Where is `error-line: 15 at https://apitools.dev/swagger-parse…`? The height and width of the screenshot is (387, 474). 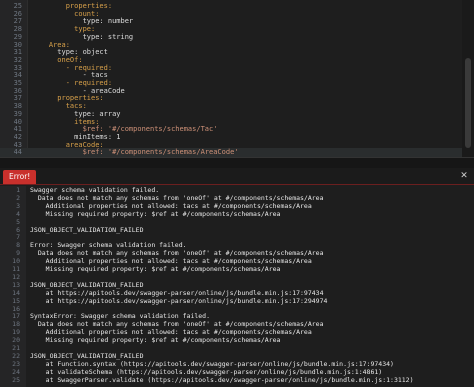
error-line: 15 at https://apitools.dev/swagger-parse… is located at coordinates (237, 301).